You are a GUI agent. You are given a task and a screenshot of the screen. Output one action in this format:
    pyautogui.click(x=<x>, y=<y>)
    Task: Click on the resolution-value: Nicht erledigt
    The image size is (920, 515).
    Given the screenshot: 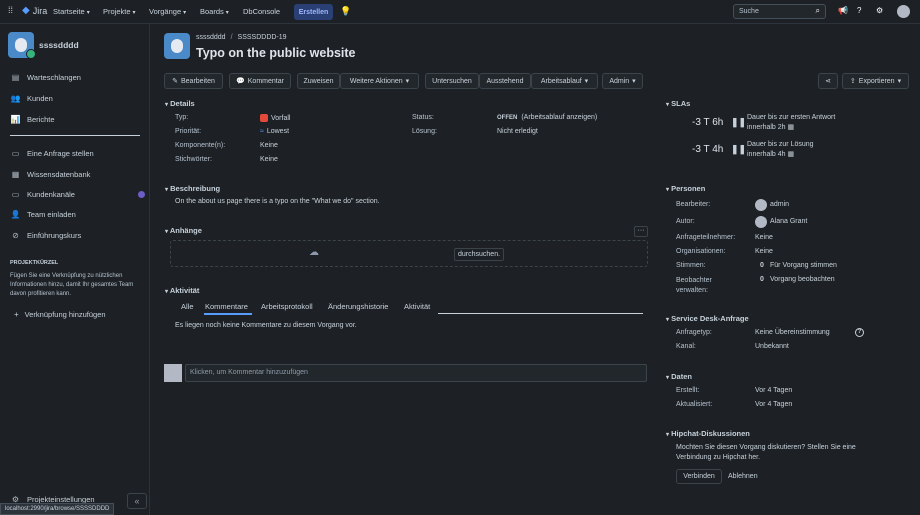 What is the action you would take?
    pyautogui.click(x=517, y=131)
    